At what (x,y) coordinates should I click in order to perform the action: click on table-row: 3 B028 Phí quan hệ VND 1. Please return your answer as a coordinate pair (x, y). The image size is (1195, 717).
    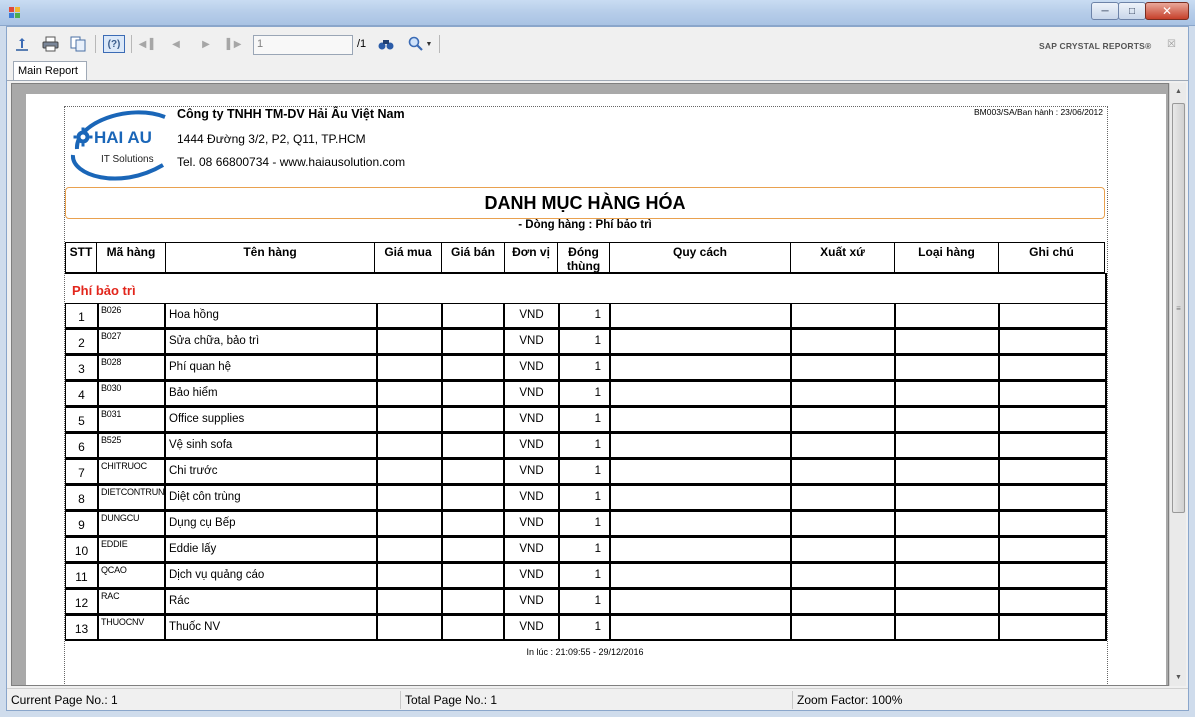
    Looking at the image, I should click on (587, 368).